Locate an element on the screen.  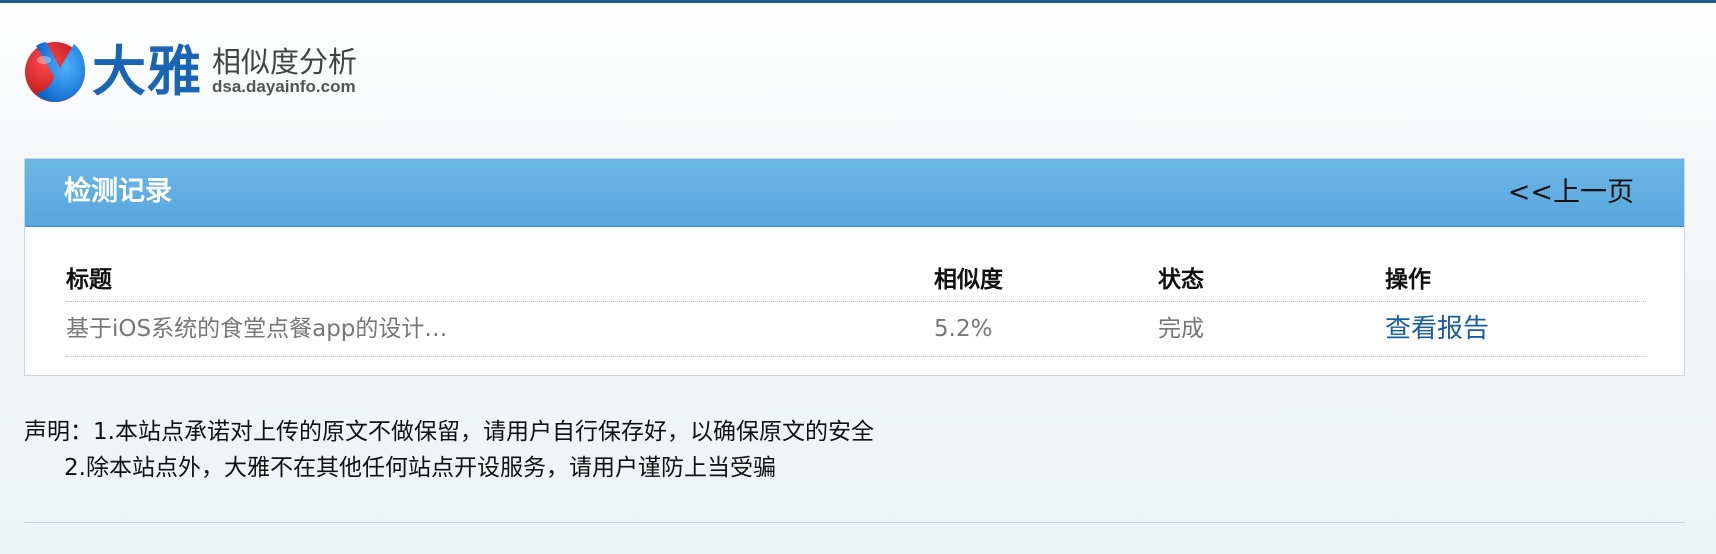
logo-subtitle: 相似度分析 is located at coordinates (285, 62).